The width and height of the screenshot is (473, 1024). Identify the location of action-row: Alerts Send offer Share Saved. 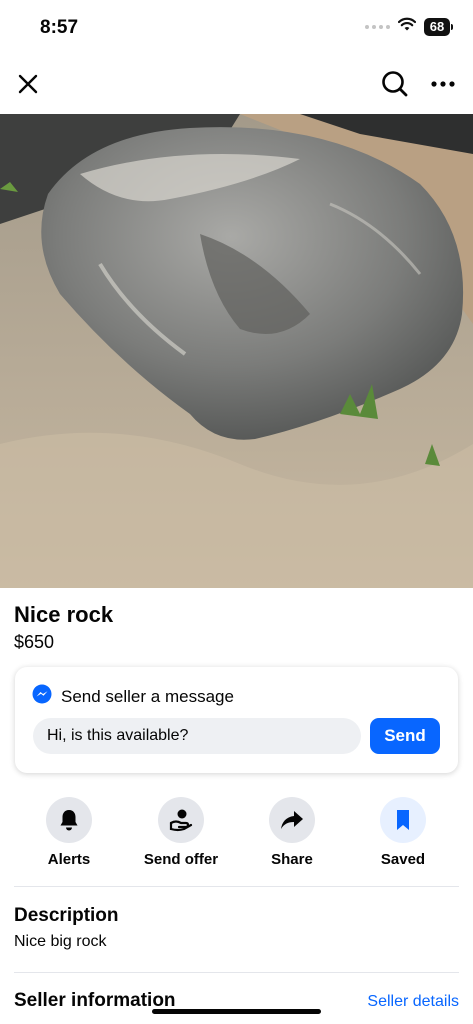
(236, 833).